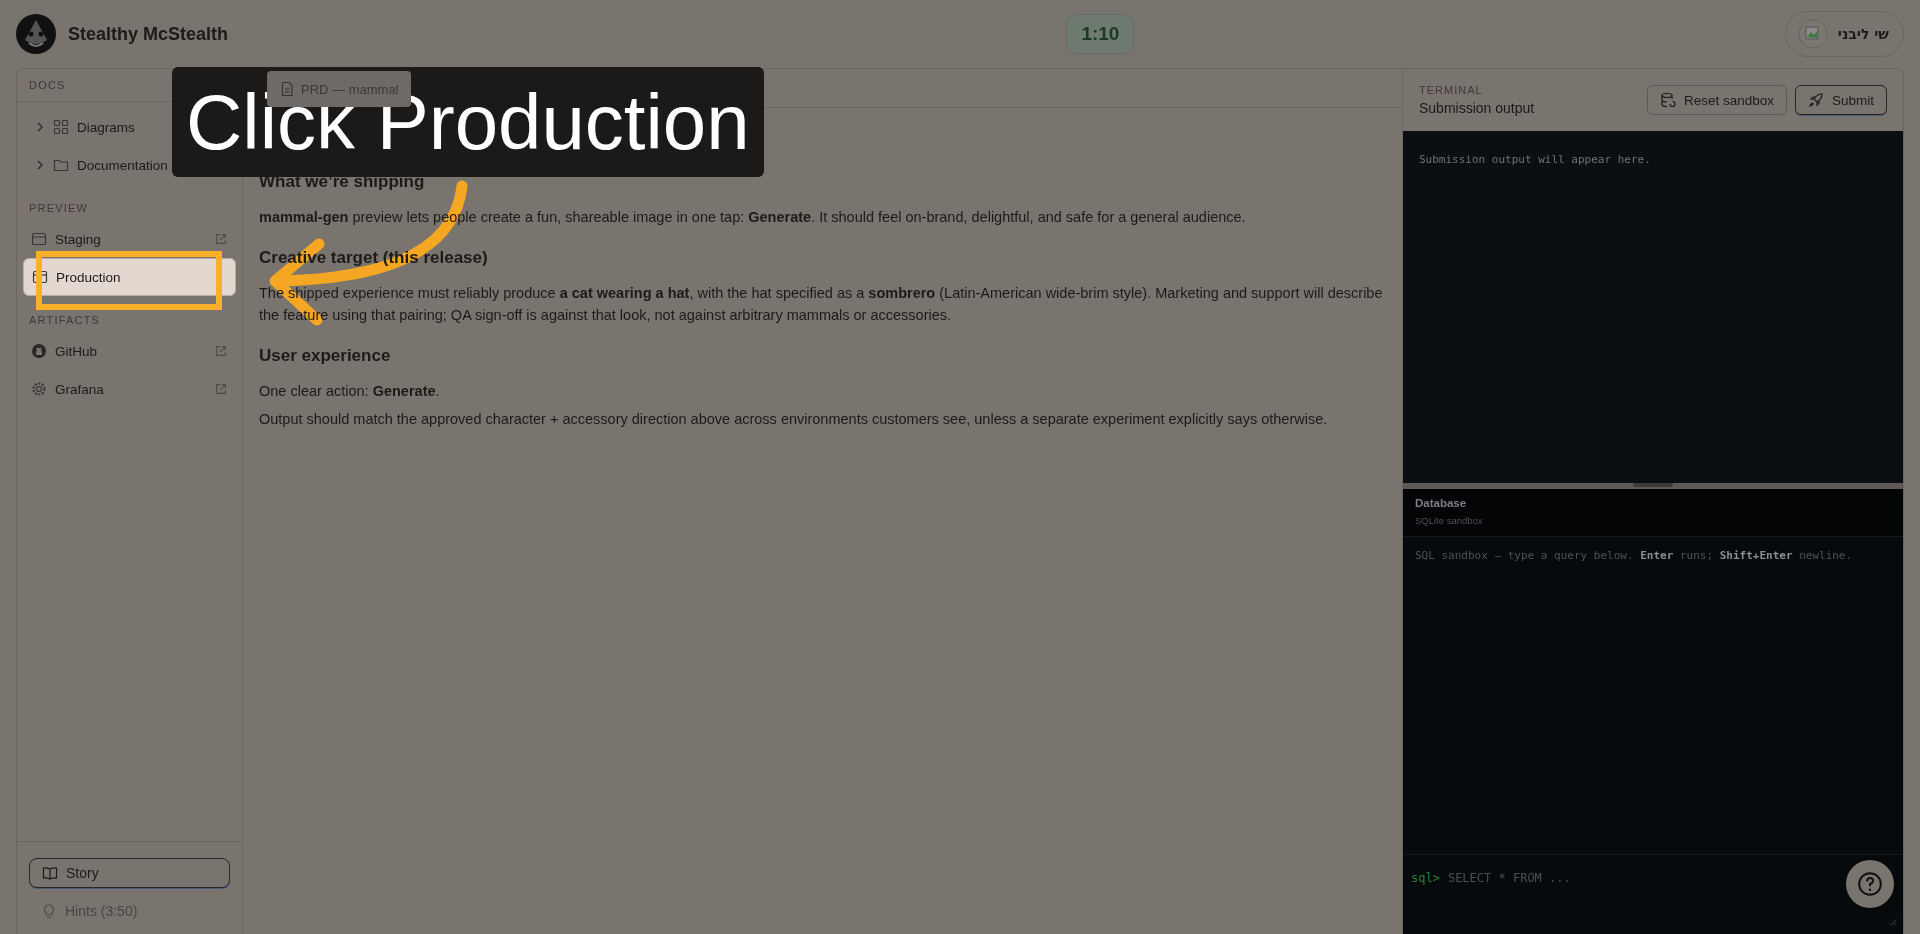 The height and width of the screenshot is (934, 1920). Describe the element at coordinates (1425, 878) in the screenshot. I see `sql-prompt: sql>` at that location.